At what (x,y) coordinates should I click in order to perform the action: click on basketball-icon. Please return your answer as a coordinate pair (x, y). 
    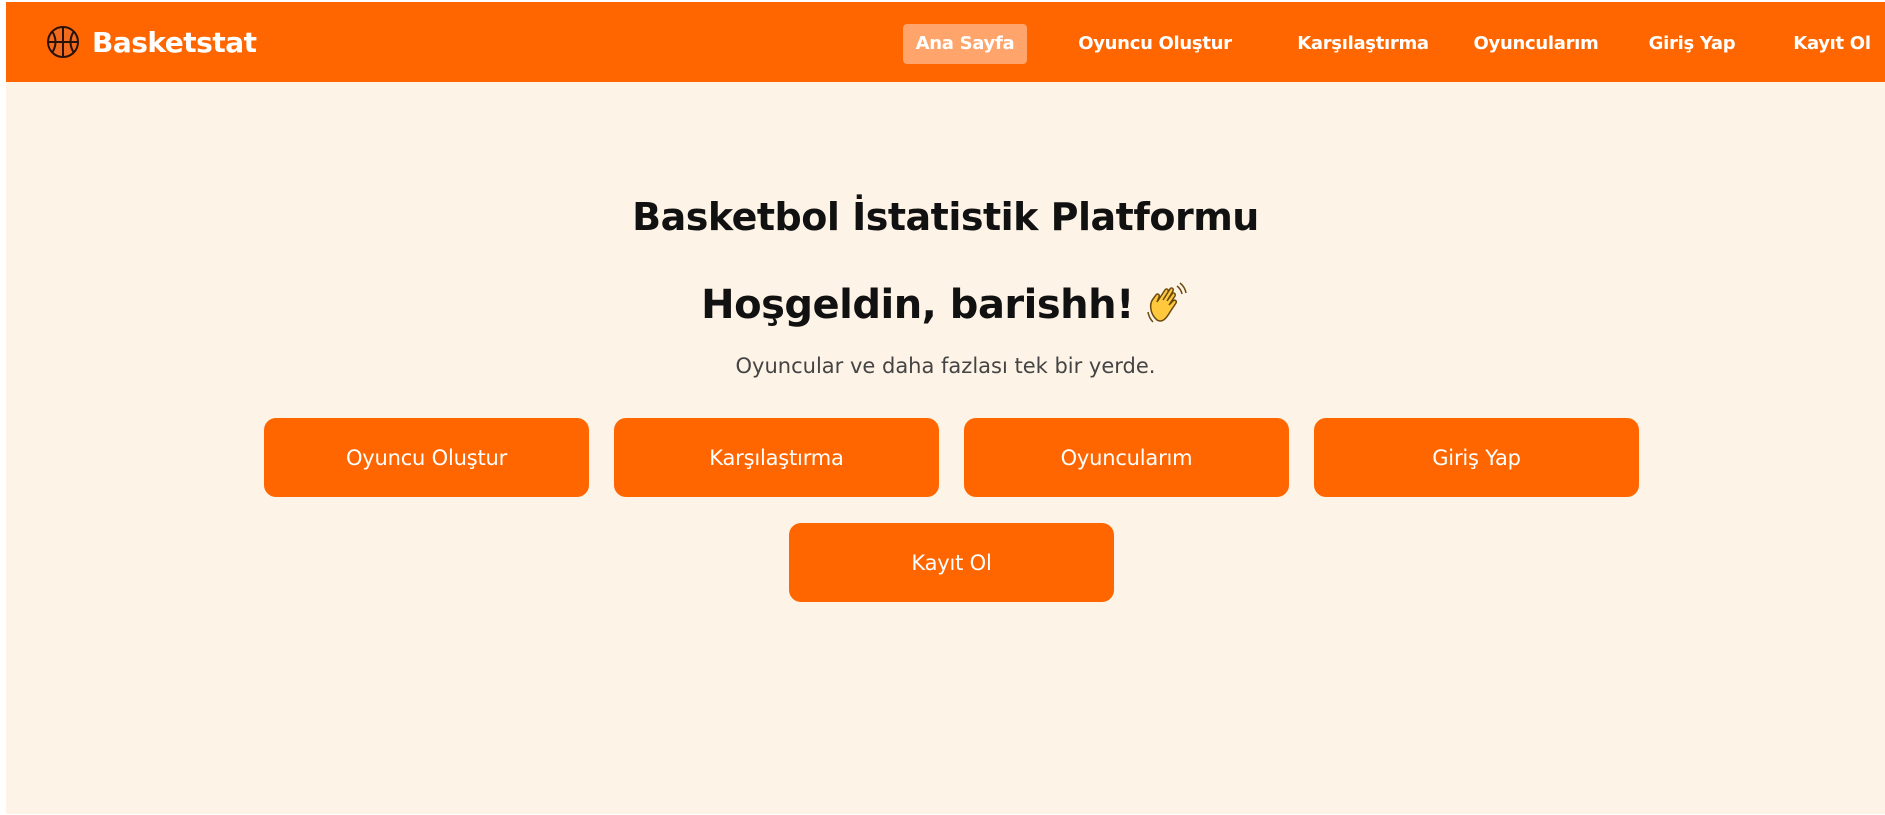
    Looking at the image, I should click on (63, 42).